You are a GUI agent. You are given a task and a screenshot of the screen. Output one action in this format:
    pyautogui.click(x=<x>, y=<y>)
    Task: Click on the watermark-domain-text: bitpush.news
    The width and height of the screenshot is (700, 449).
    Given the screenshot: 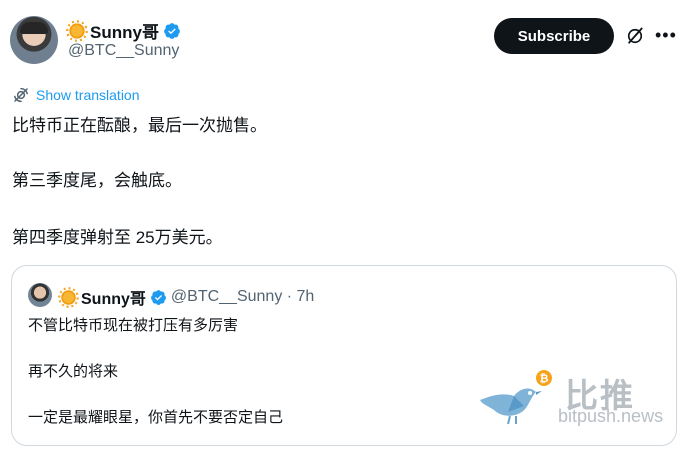 What is the action you would take?
    pyautogui.click(x=611, y=416)
    